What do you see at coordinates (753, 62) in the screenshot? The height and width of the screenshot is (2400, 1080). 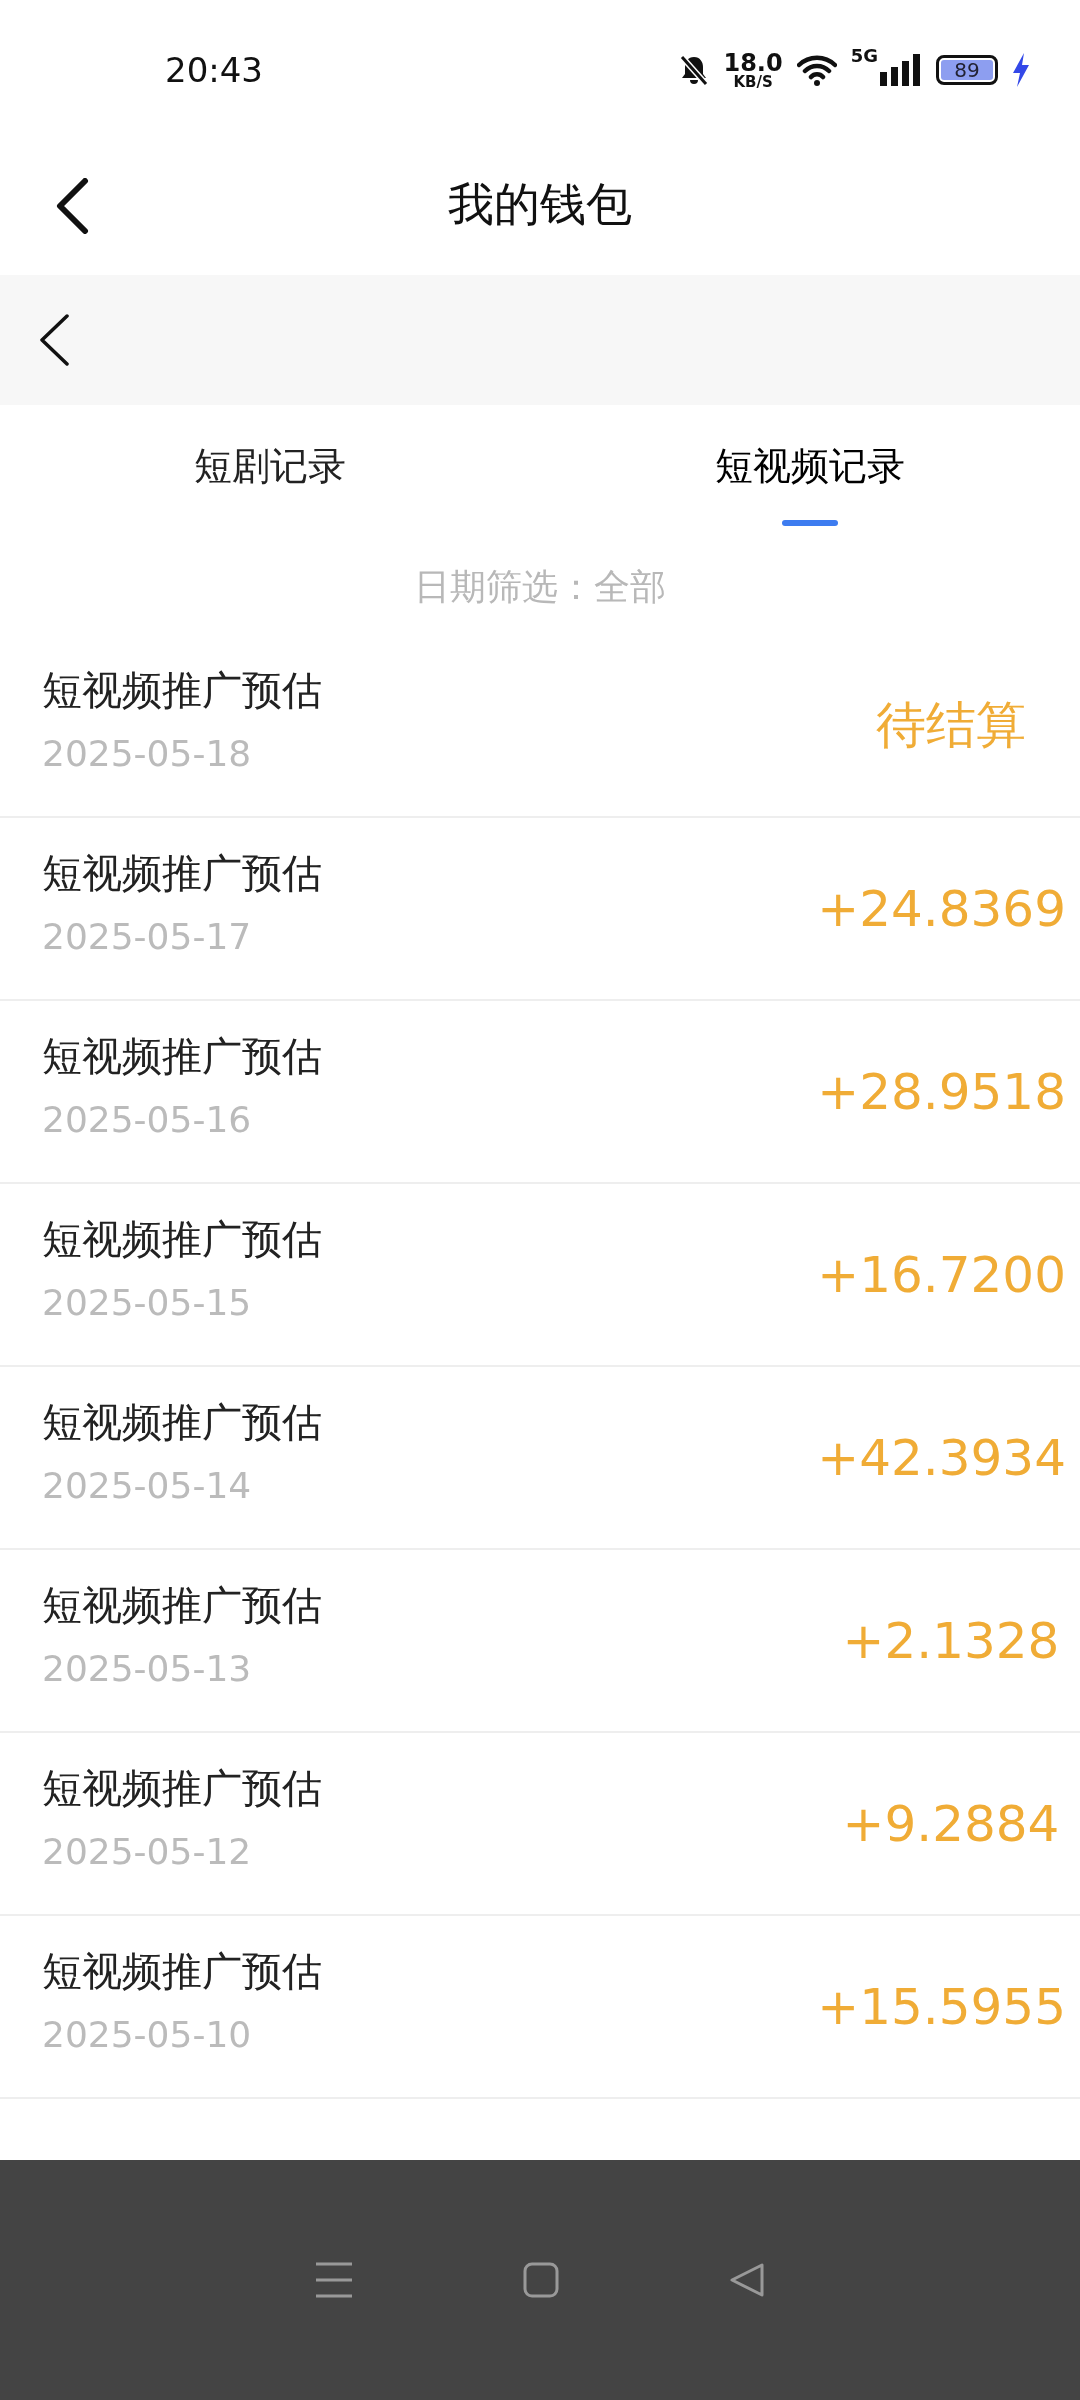 I see `network-speed: 18.0` at bounding box center [753, 62].